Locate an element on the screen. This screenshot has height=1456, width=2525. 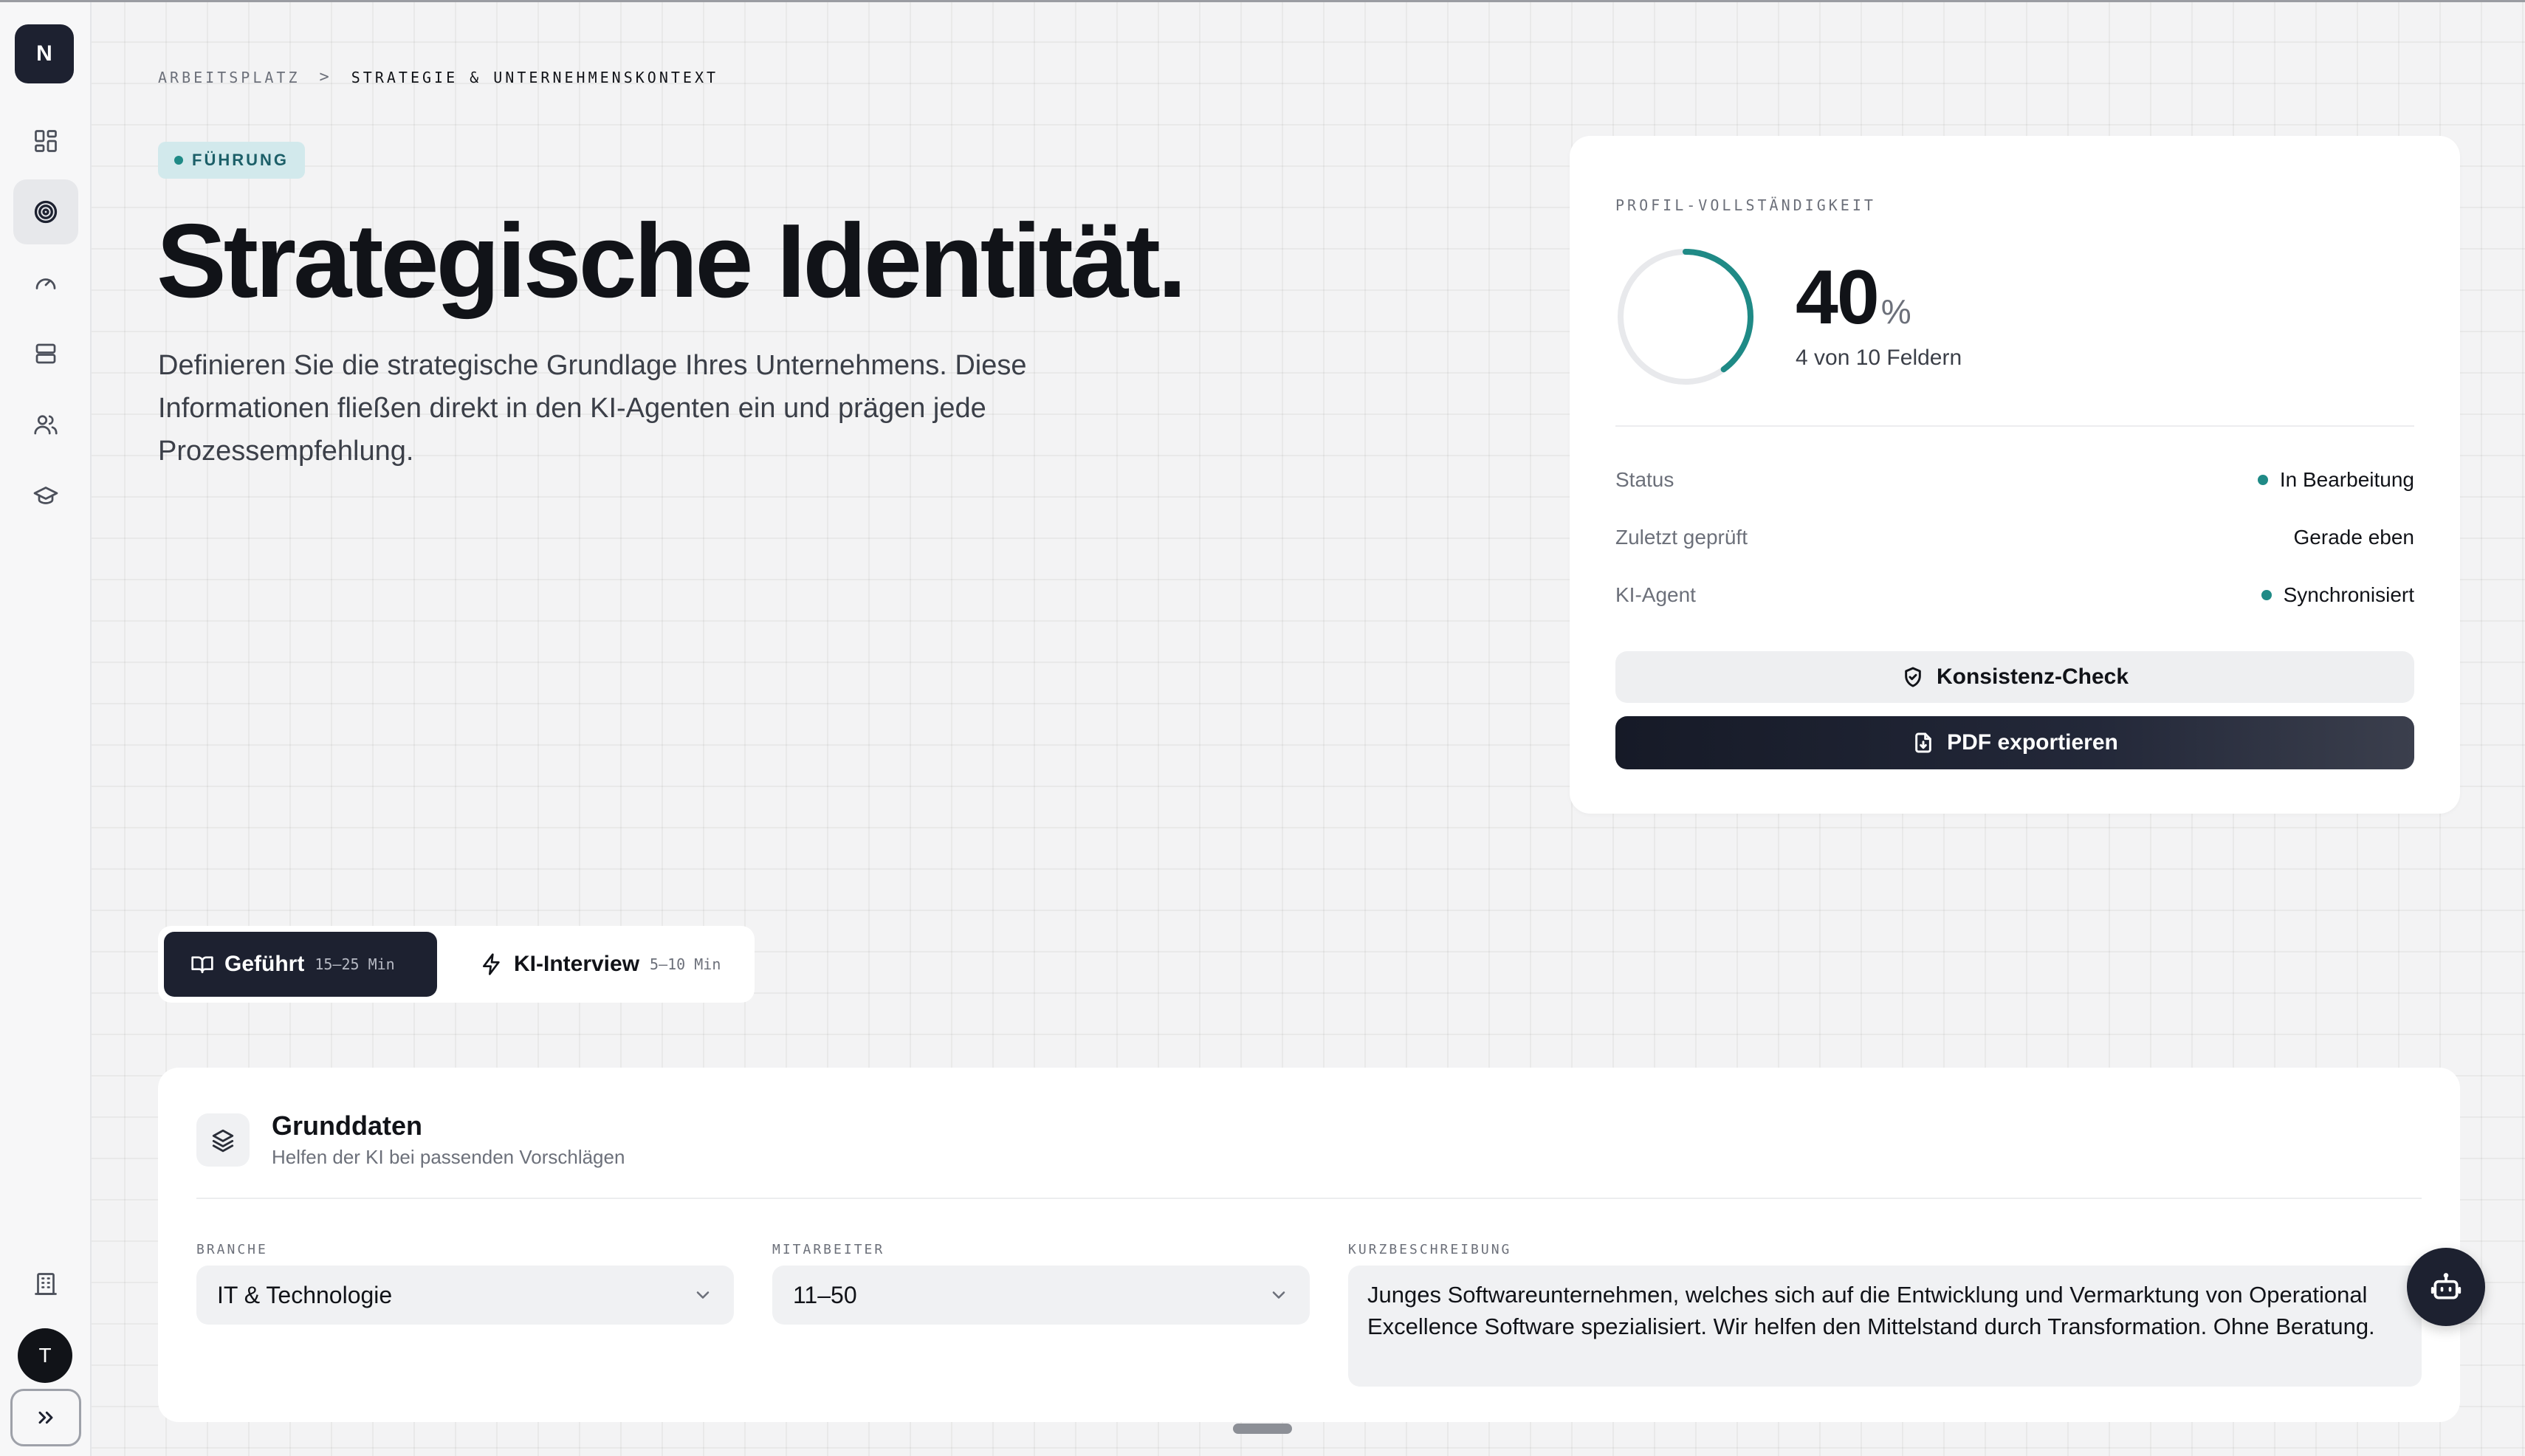
status-dot is located at coordinates (2262, 480).